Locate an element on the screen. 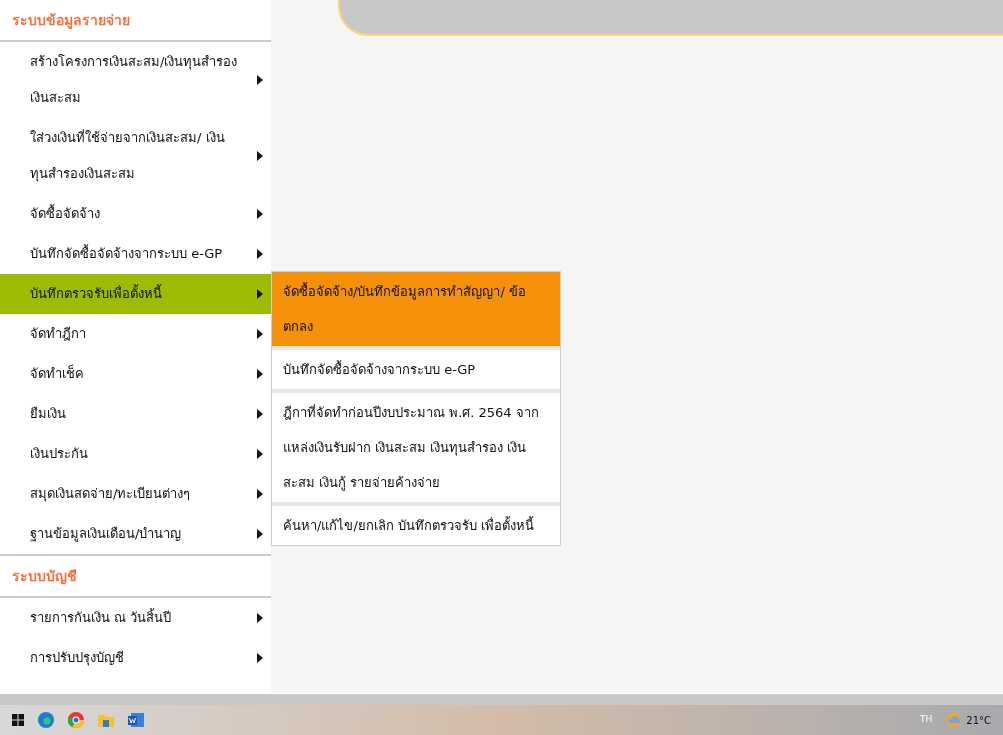 This screenshot has width=1003, height=735. submenu-item: จัดซื้อจัดจ้าง/บันทึกข้อมูลการทำสัญญา/ ข้อตกลง is located at coordinates (416, 311).